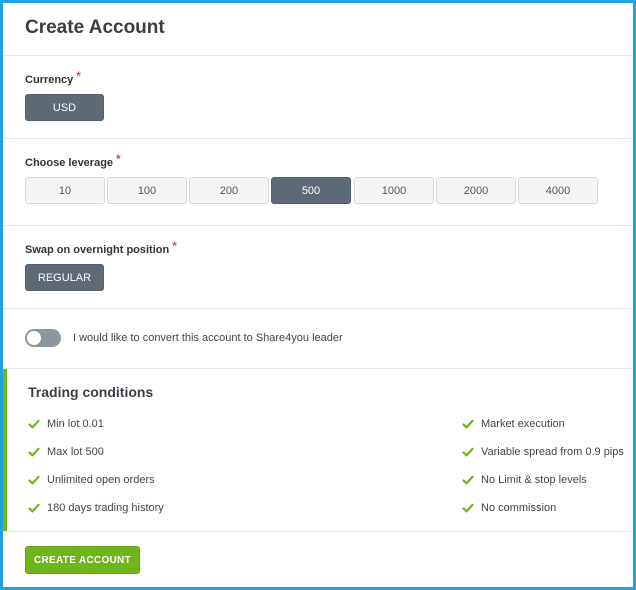 This screenshot has width=636, height=590. I want to click on condition-text: Max lot 500, so click(75, 452).